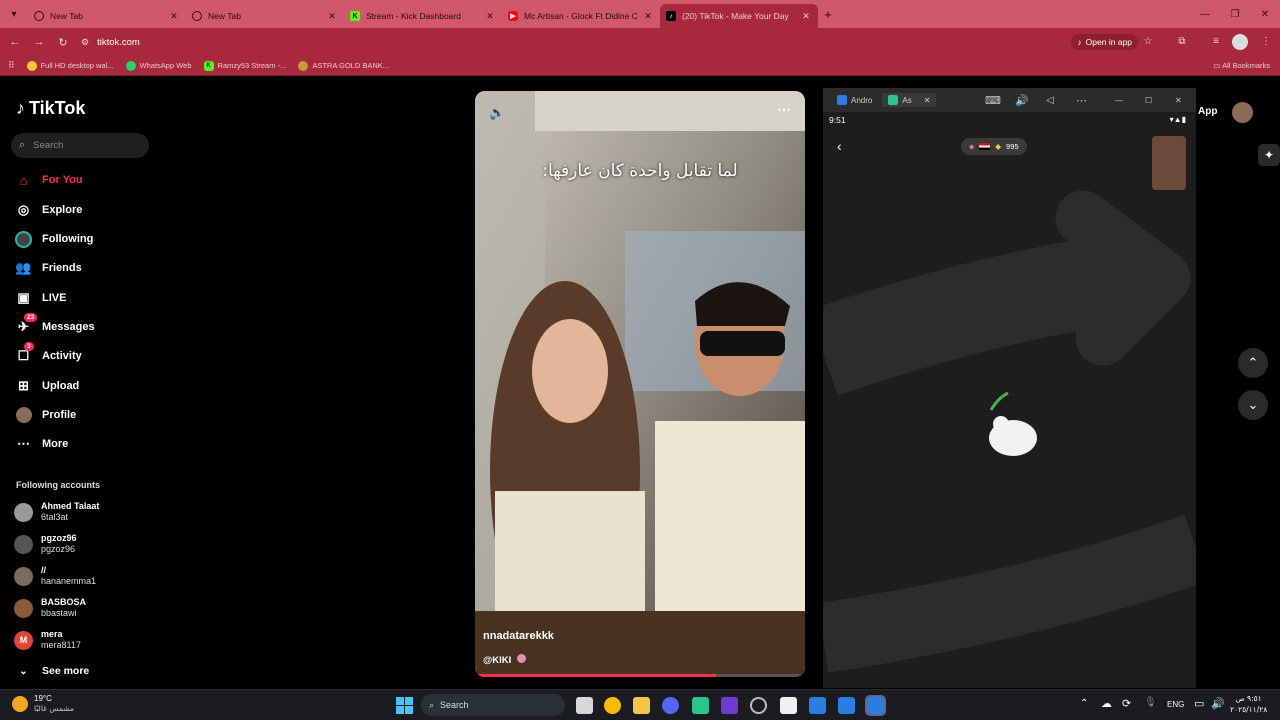 The height and width of the screenshot is (720, 1280). Describe the element at coordinates (1269, 155) in the screenshot. I see `sparkle-icon: ✦` at that location.